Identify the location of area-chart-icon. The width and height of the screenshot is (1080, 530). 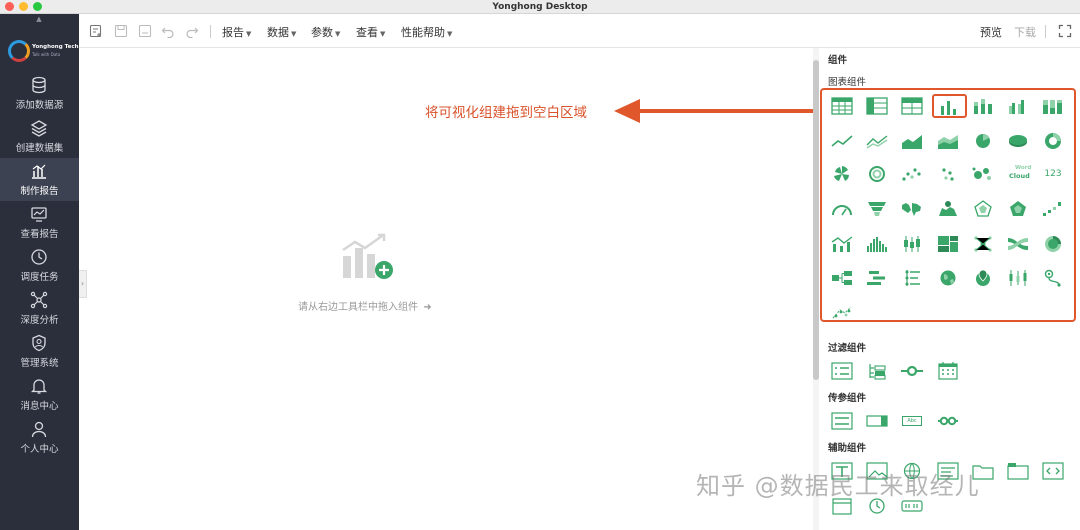
(912, 141).